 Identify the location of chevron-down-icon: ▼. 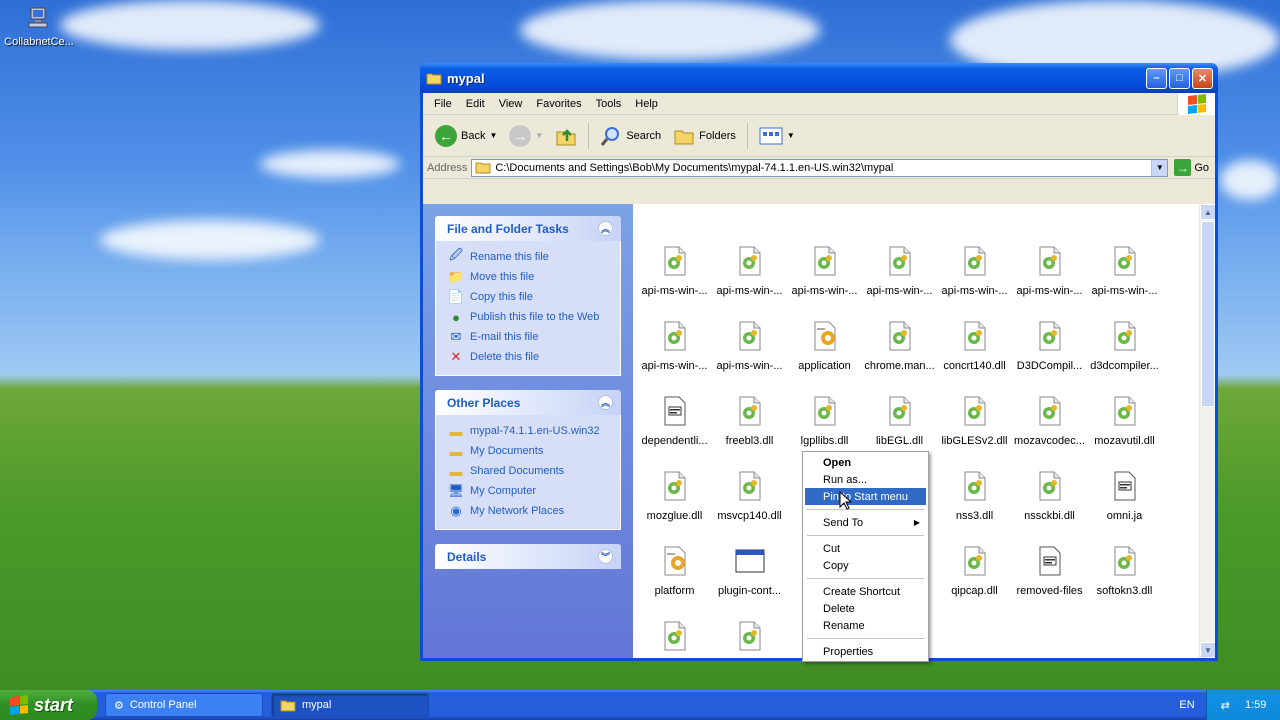
(790, 135).